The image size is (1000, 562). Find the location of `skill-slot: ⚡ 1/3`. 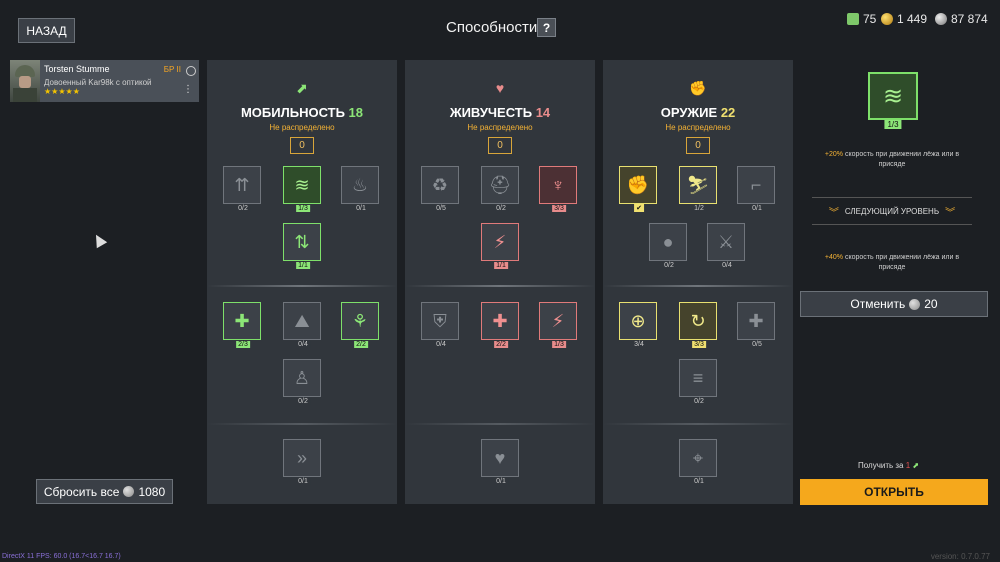

skill-slot: ⚡ 1/3 is located at coordinates (559, 325).